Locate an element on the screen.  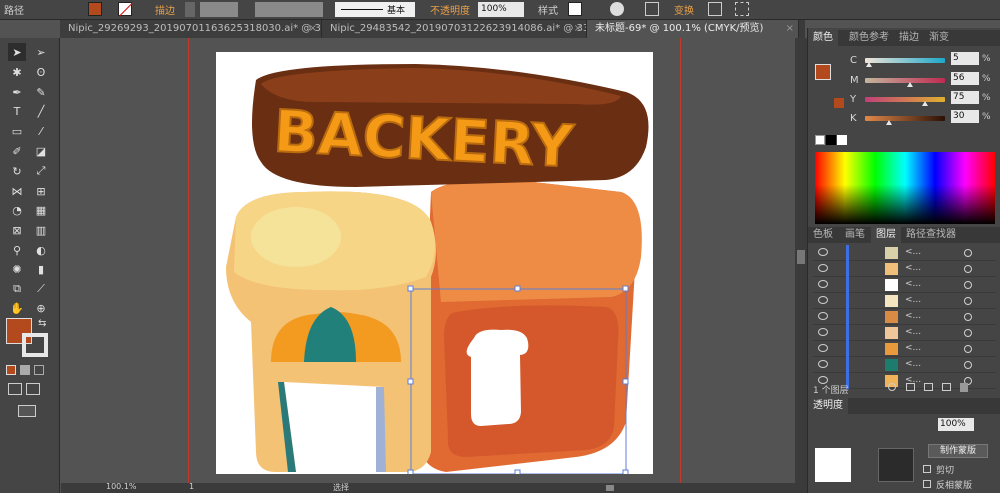
clip-checkbox is located at coordinates (927, 469).